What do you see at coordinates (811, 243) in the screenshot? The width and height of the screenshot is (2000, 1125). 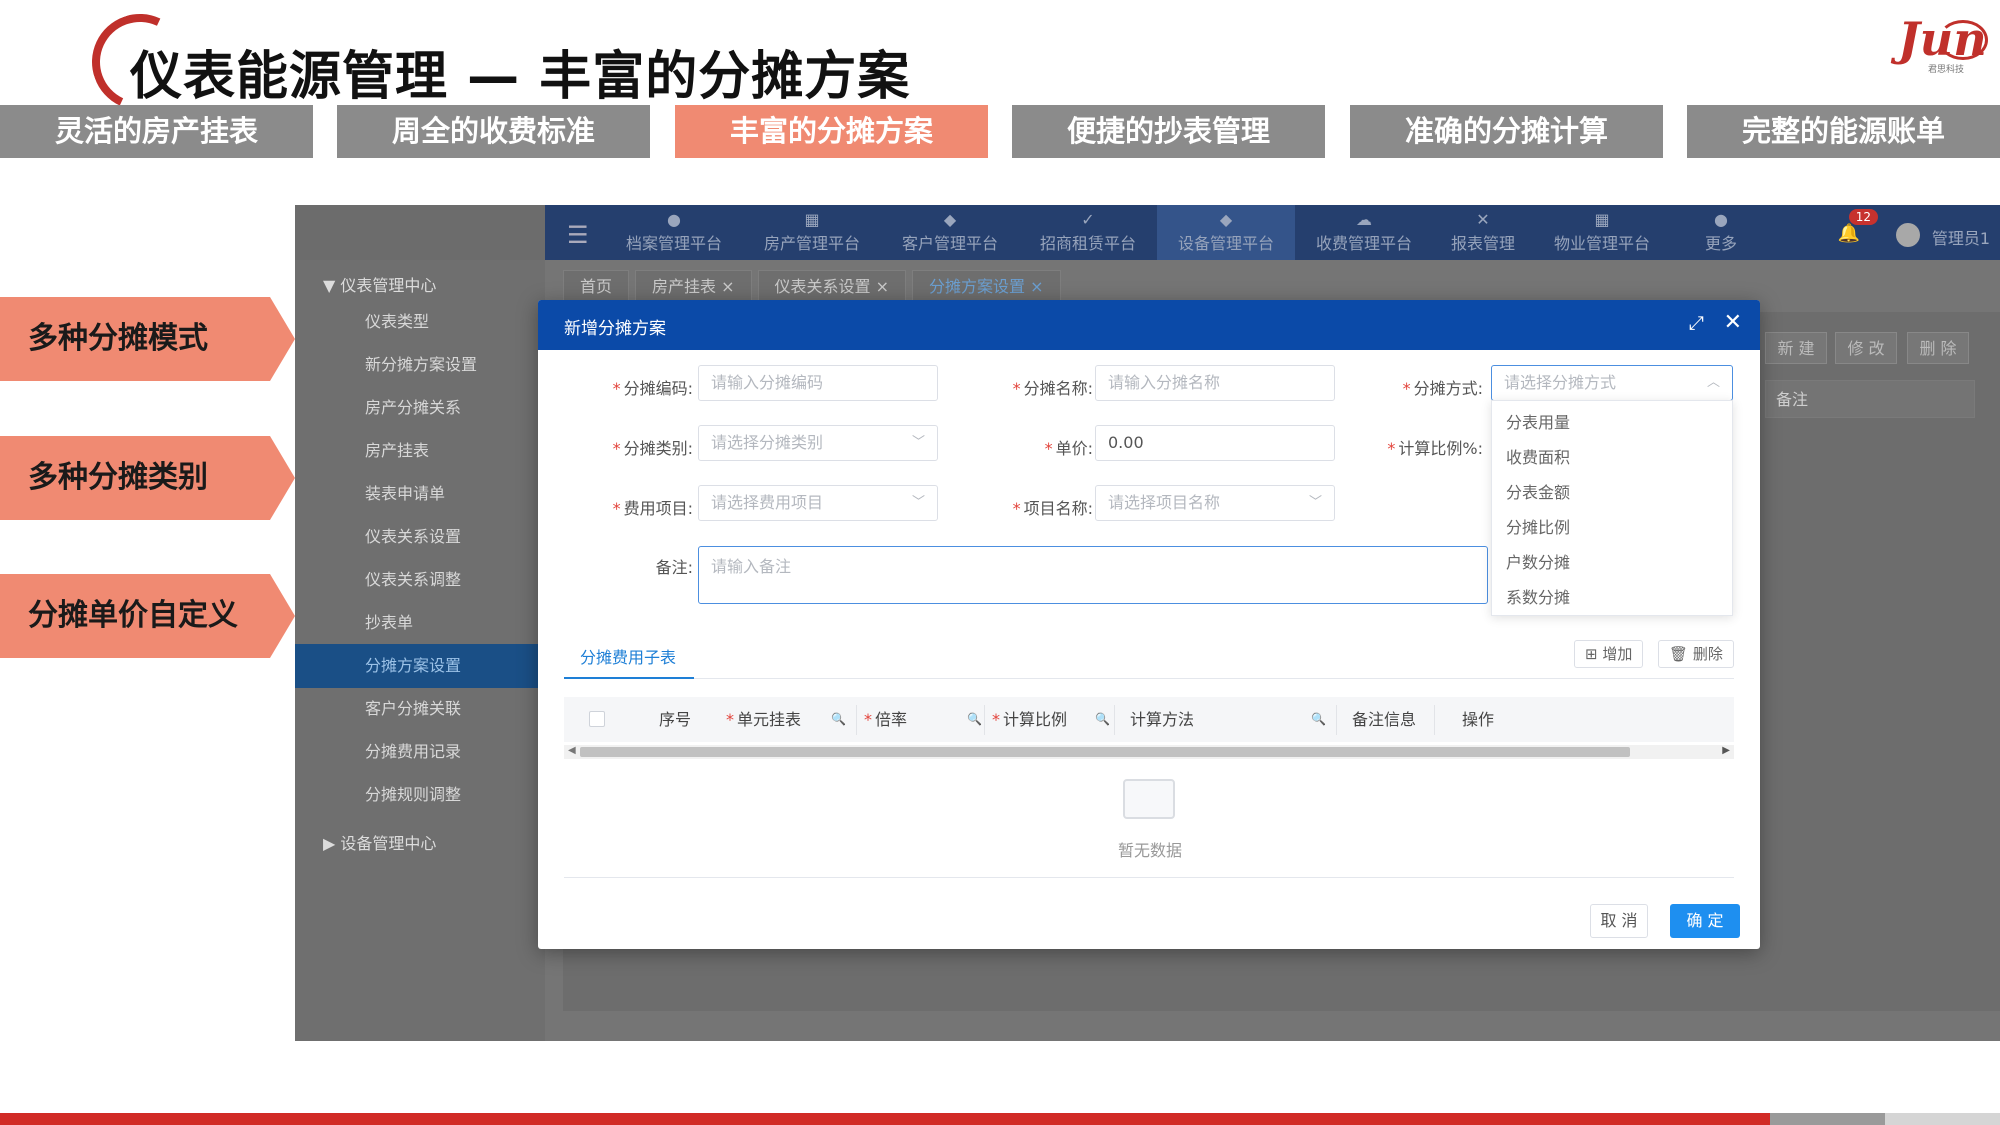 I see `top-nav-label: 房产管理平台` at bounding box center [811, 243].